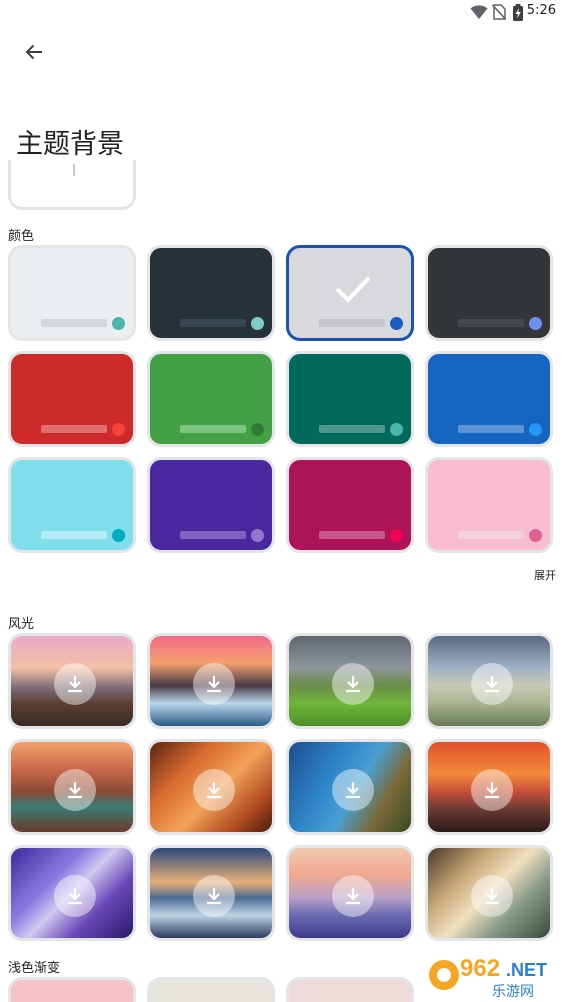 The width and height of the screenshot is (564, 1002). Describe the element at coordinates (70, 144) in the screenshot. I see `page-title: 主题背景` at that location.